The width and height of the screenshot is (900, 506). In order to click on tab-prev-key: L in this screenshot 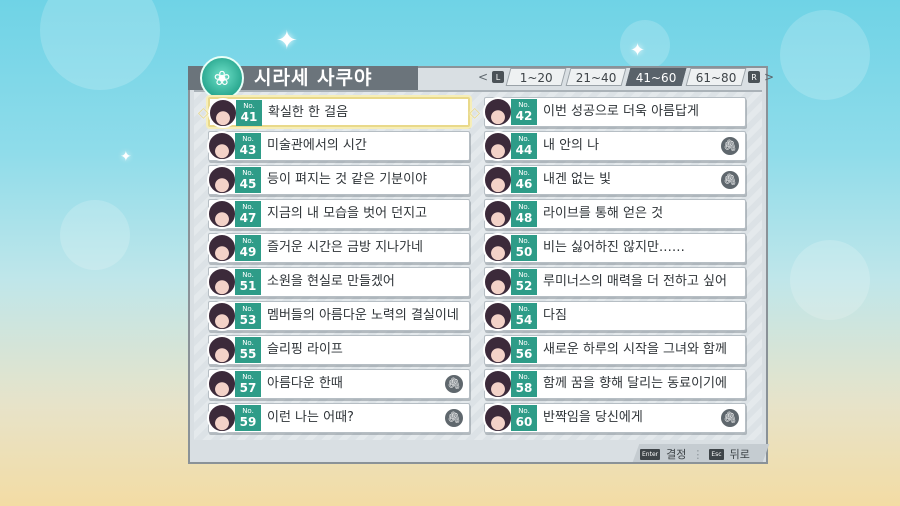, I will do `click(498, 77)`.